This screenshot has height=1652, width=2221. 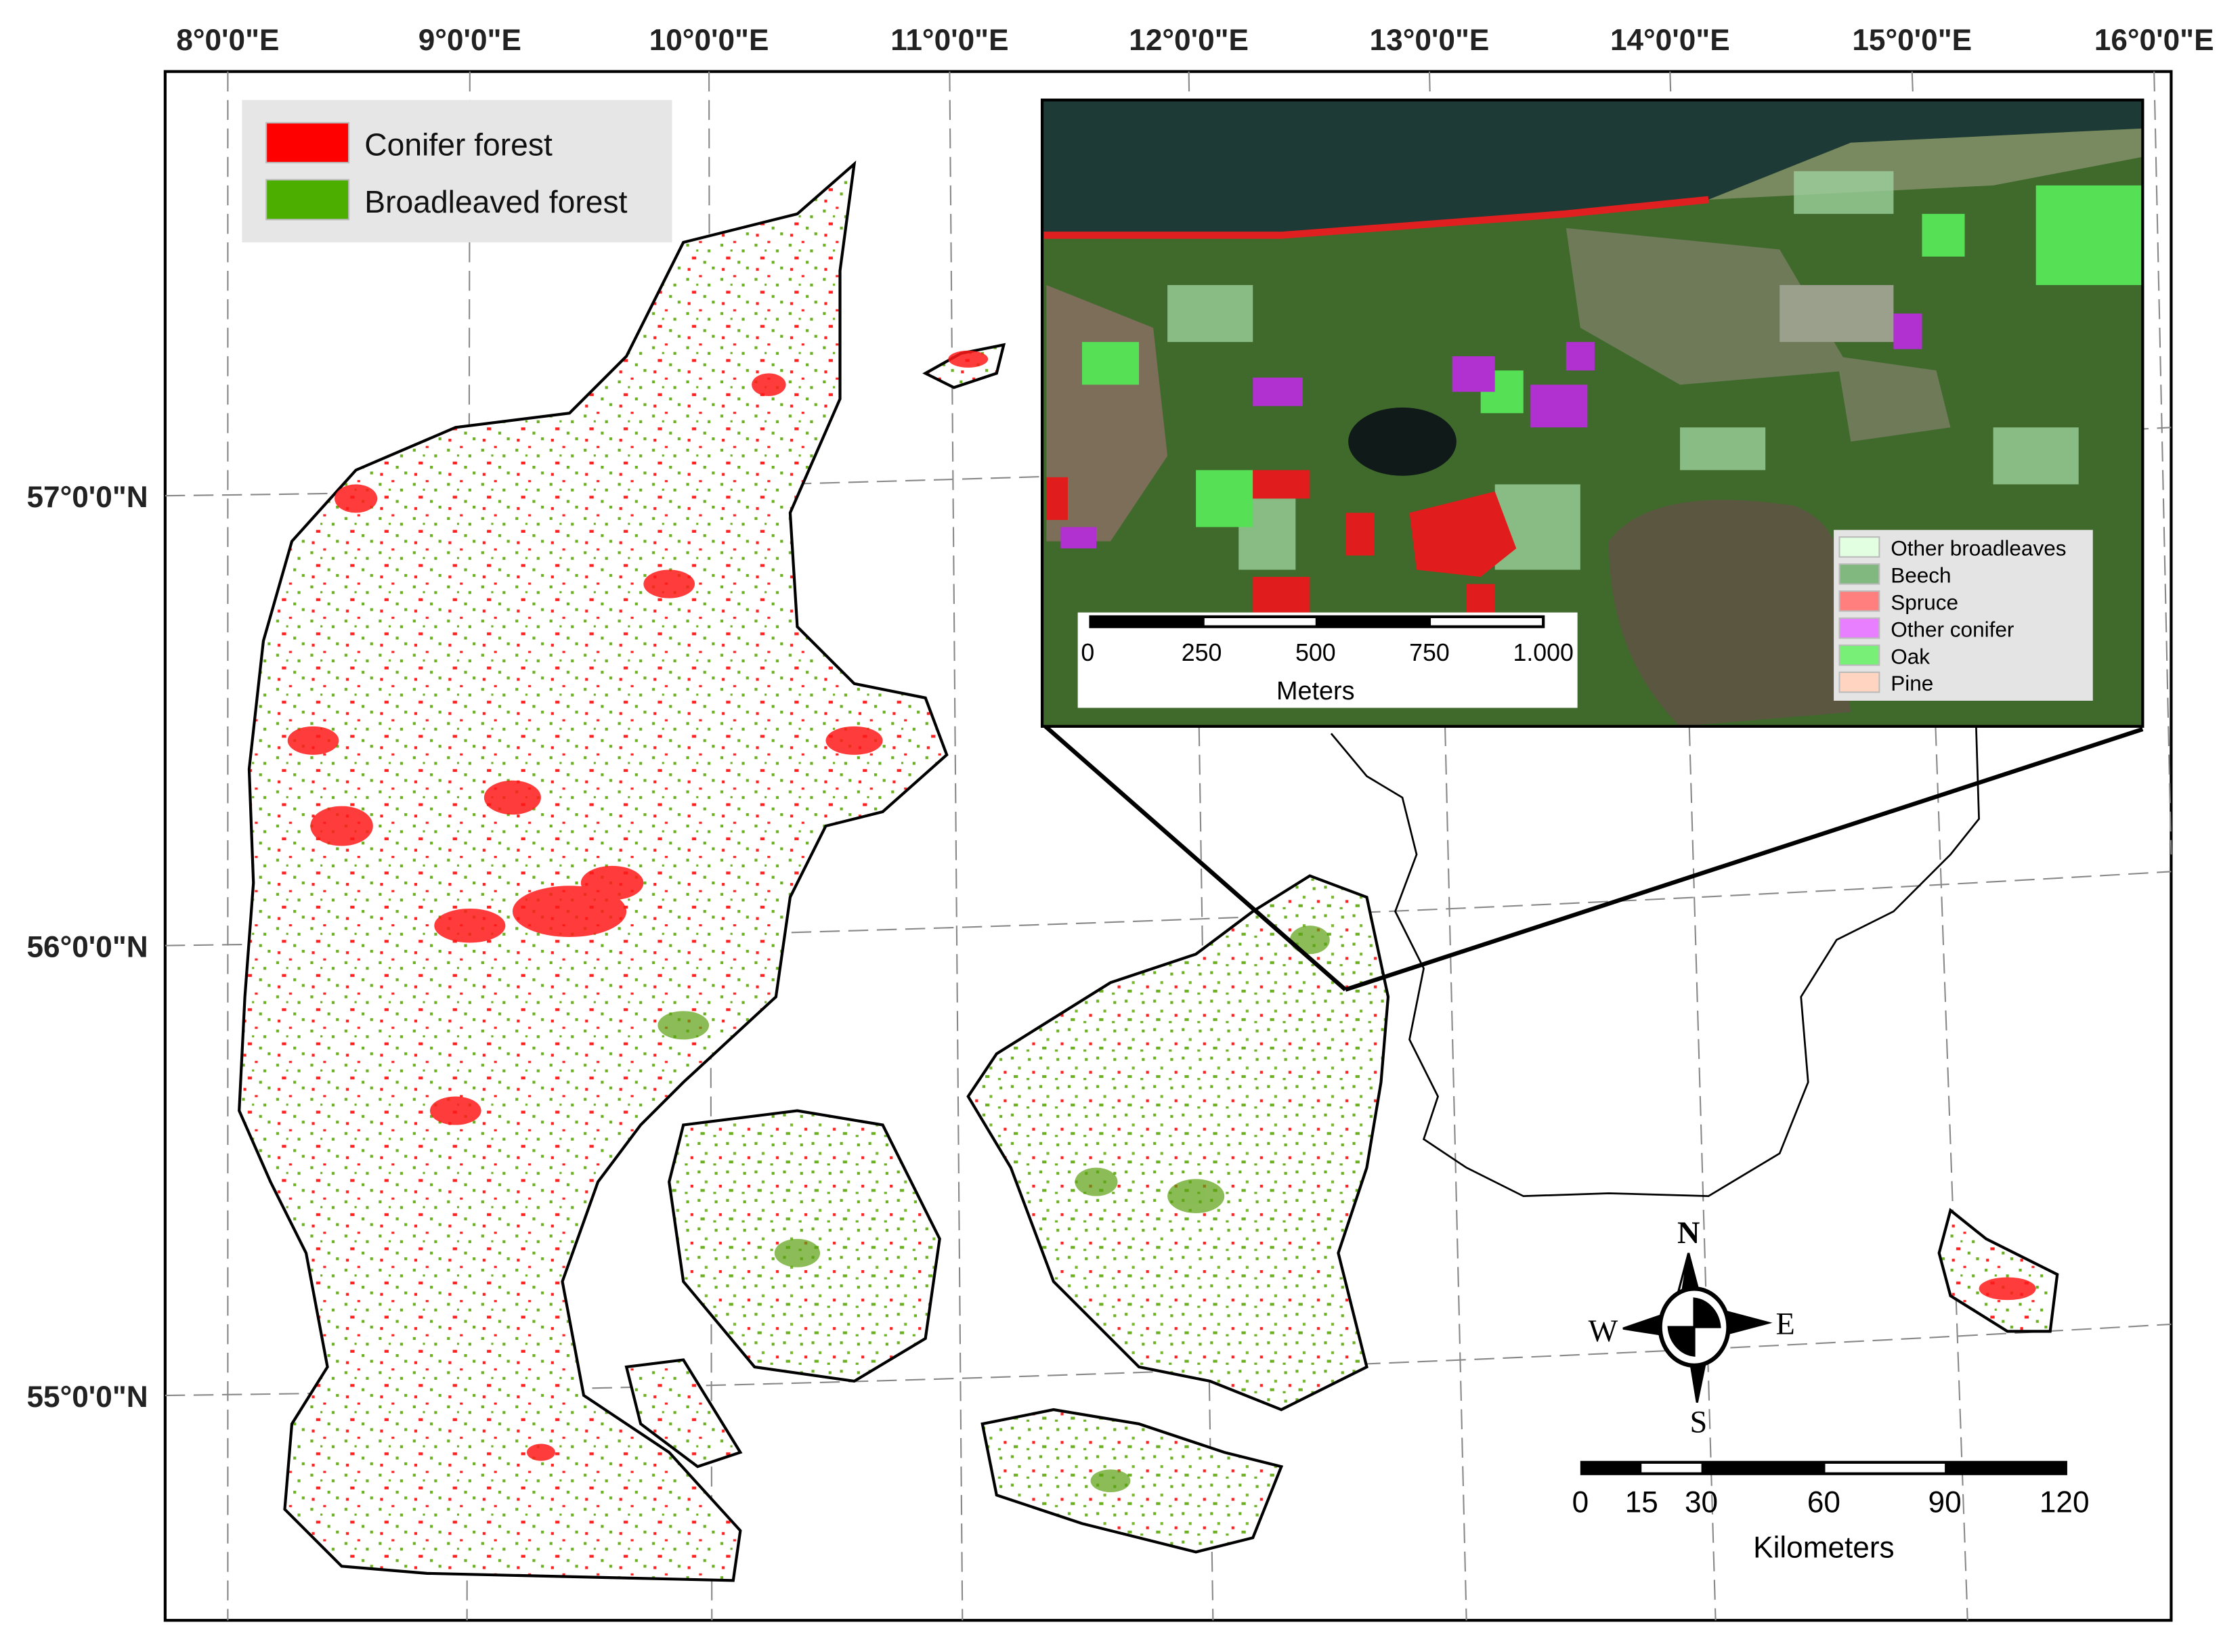 What do you see at coordinates (457, 171) in the screenshot?
I see `map-legend: Conifer forest Broadleaved forest` at bounding box center [457, 171].